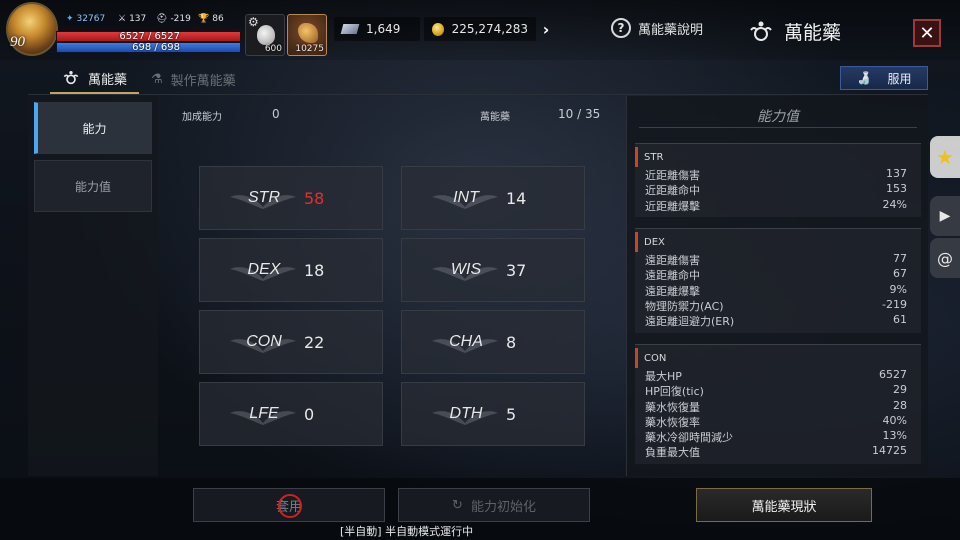  I want to click on nav-item-ability-values: 能力值, so click(93, 186).